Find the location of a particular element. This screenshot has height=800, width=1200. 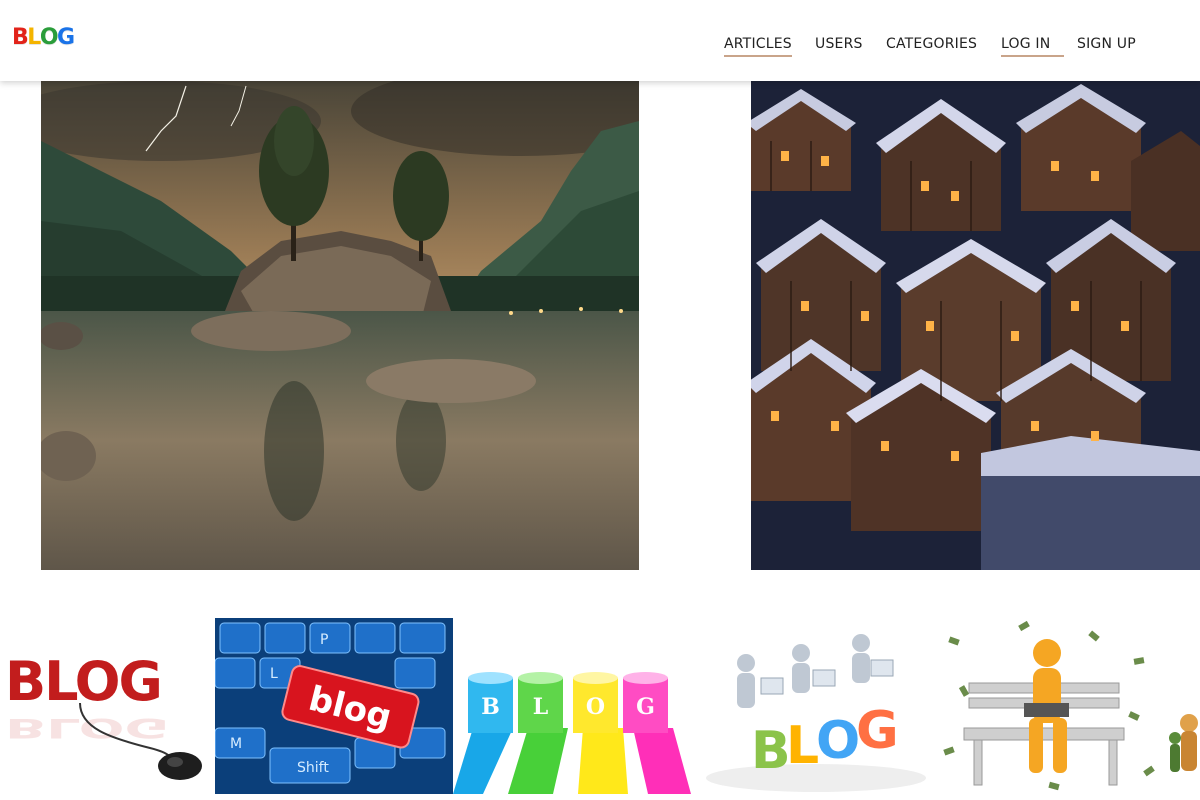

paint-letter-l: L is located at coordinates (540, 707).